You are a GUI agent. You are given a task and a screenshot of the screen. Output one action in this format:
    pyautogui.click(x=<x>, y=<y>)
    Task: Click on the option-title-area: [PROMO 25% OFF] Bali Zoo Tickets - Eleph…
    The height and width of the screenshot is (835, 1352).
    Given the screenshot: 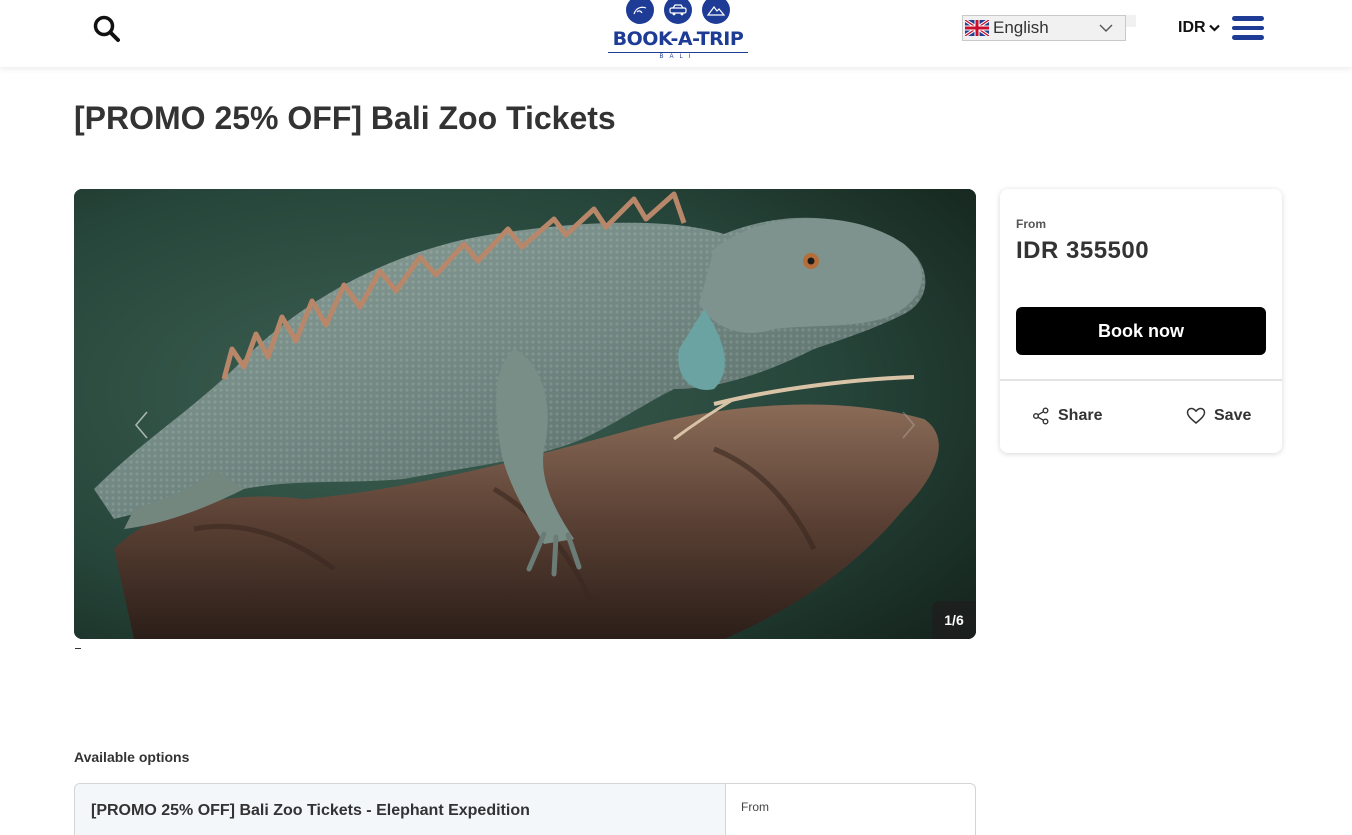 What is the action you would take?
    pyautogui.click(x=400, y=809)
    